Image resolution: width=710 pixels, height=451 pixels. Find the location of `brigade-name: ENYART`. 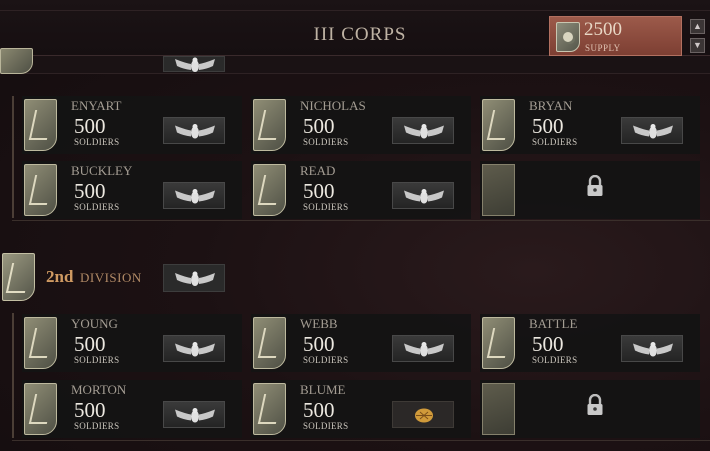

brigade-name: ENYART is located at coordinates (96, 105).